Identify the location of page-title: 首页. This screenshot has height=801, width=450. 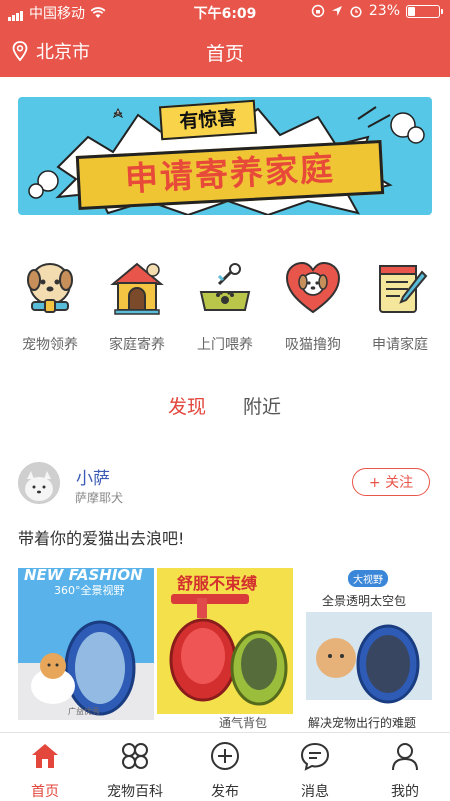
(224, 54).